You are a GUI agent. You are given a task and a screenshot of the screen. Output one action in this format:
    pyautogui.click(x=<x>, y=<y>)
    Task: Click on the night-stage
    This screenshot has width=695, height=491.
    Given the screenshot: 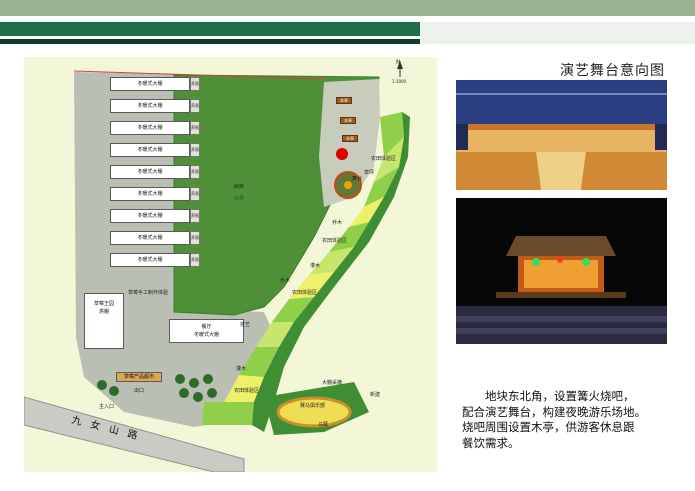 What is the action you would take?
    pyautogui.click(x=561, y=271)
    